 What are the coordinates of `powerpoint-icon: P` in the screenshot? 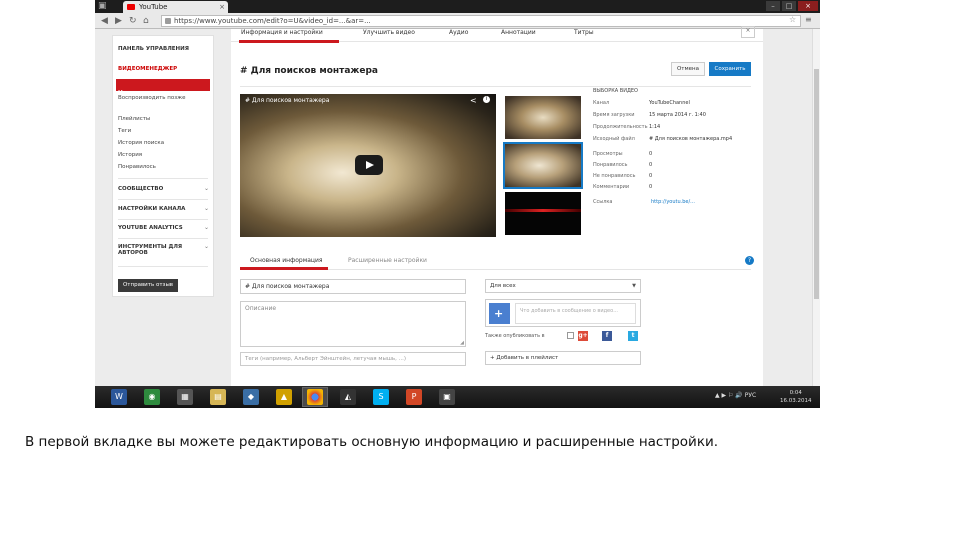 It's located at (414, 397).